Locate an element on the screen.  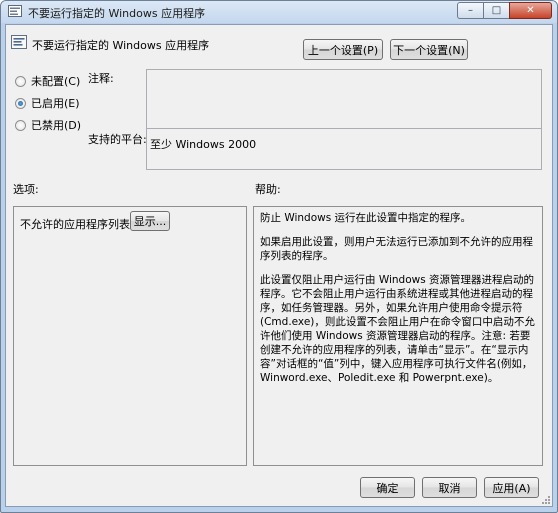
maximize-icon: □ is located at coordinates (496, 10).